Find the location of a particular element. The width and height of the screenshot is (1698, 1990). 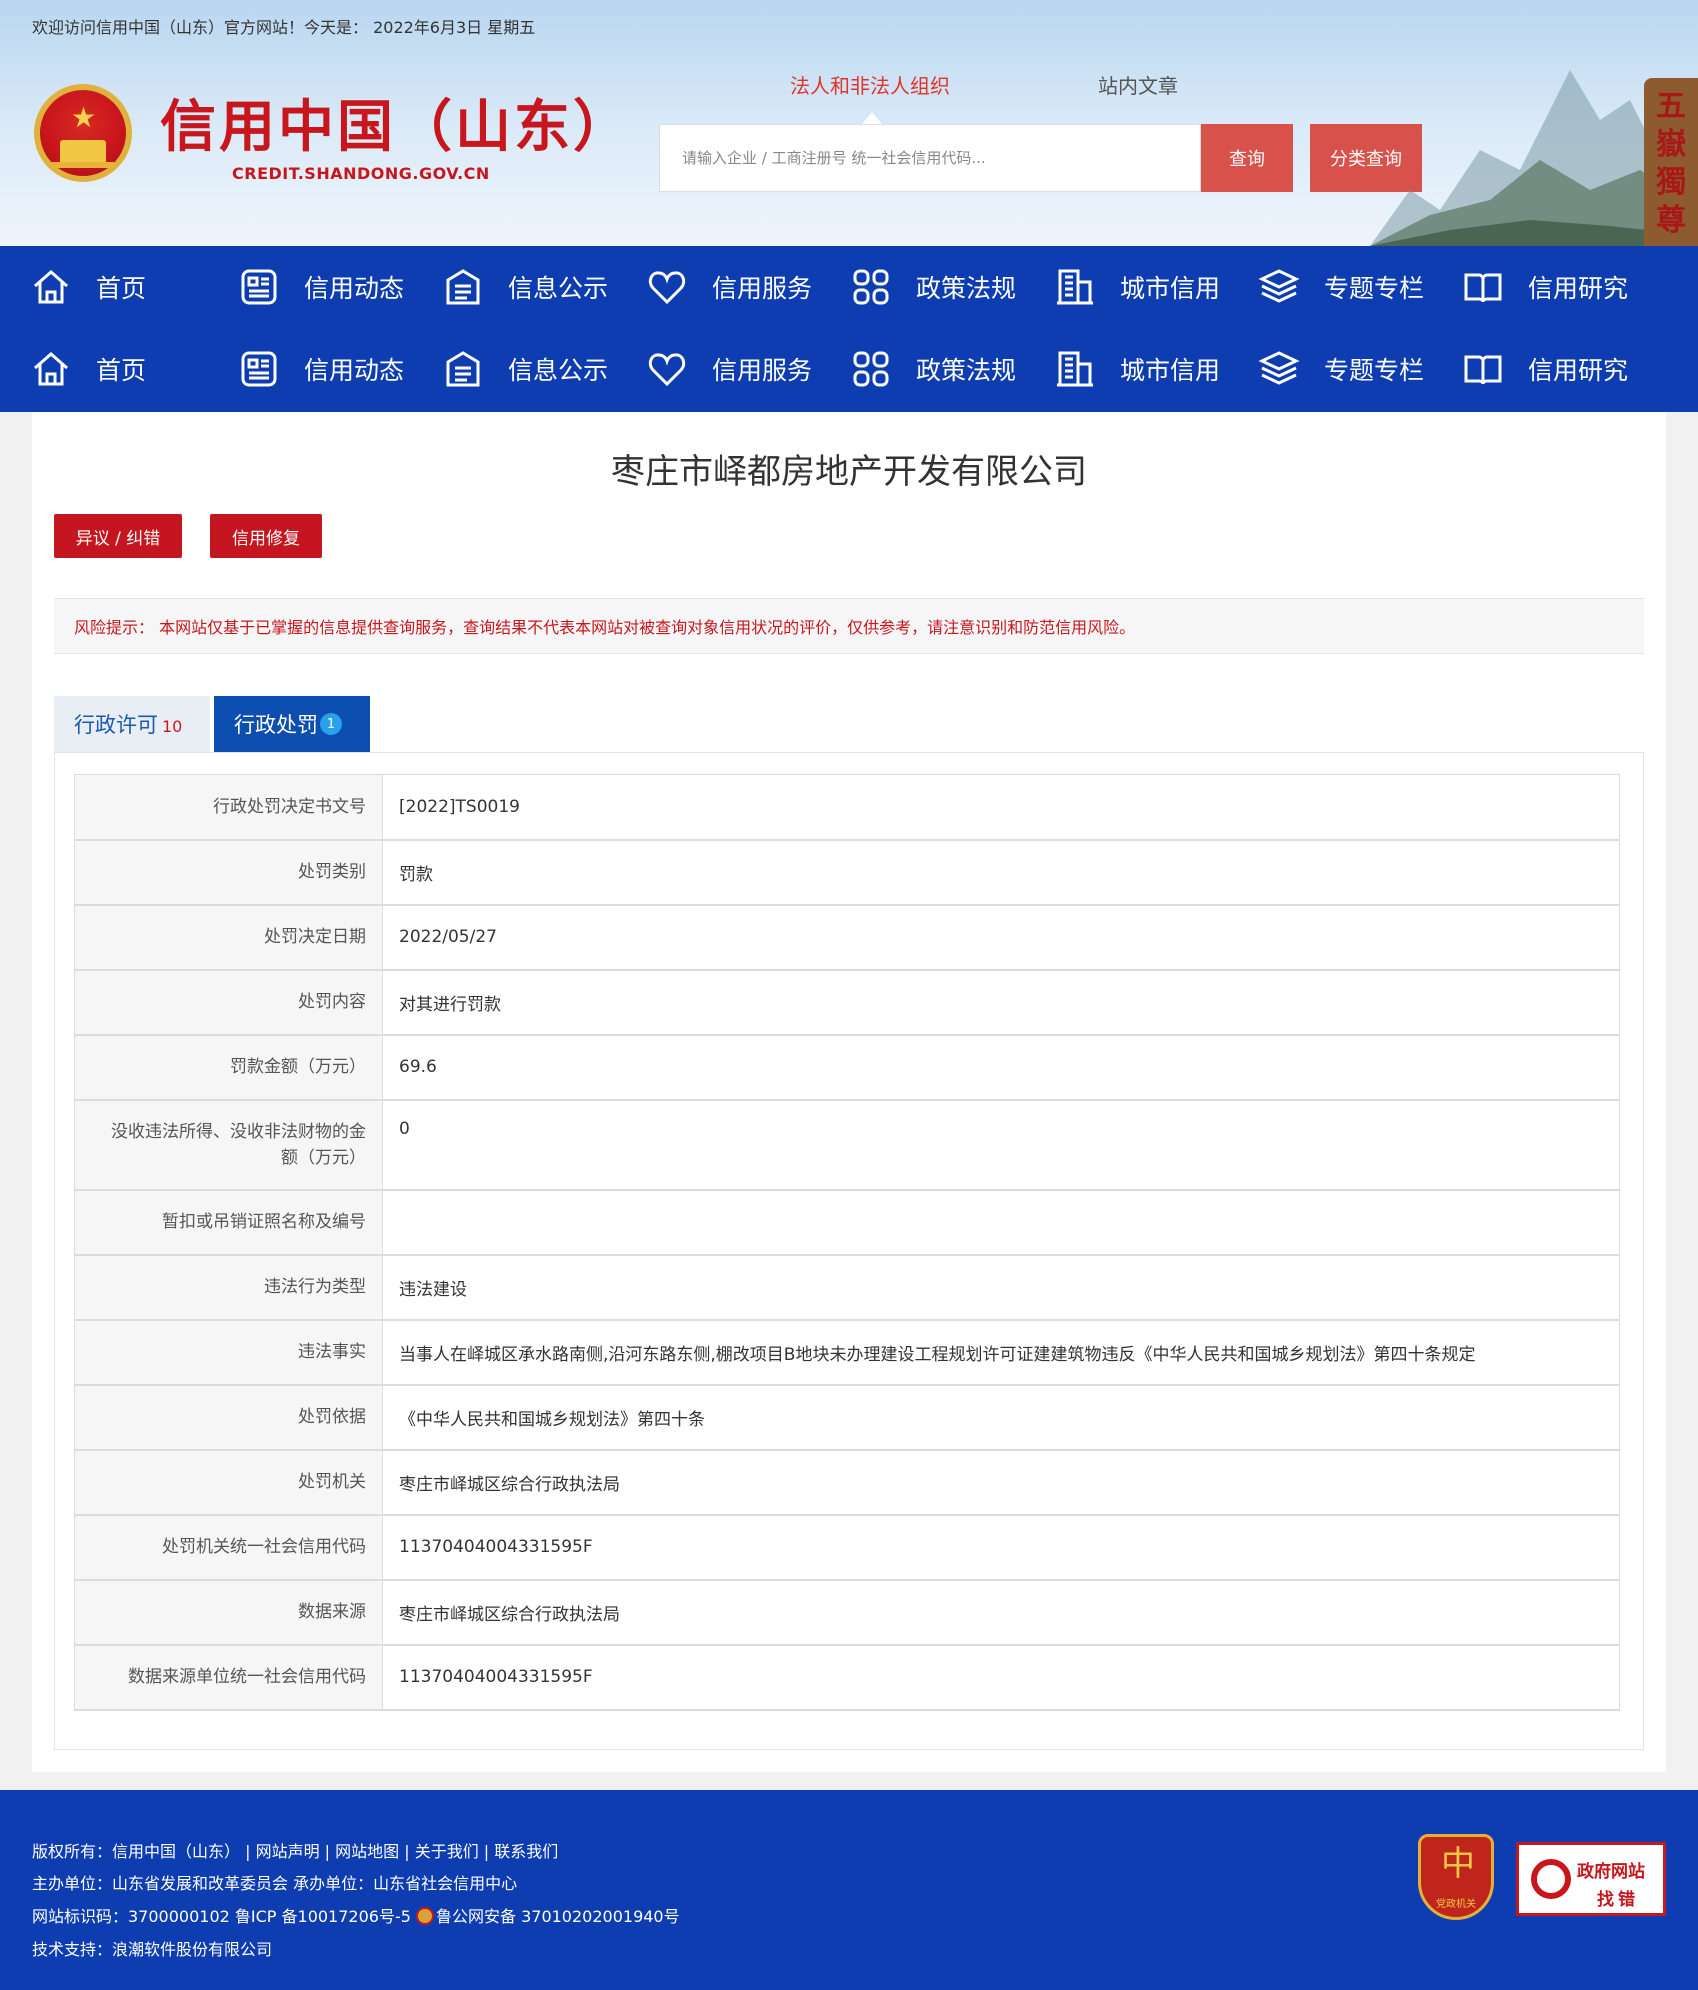

field-label: 处罚内容 is located at coordinates (228, 1002).